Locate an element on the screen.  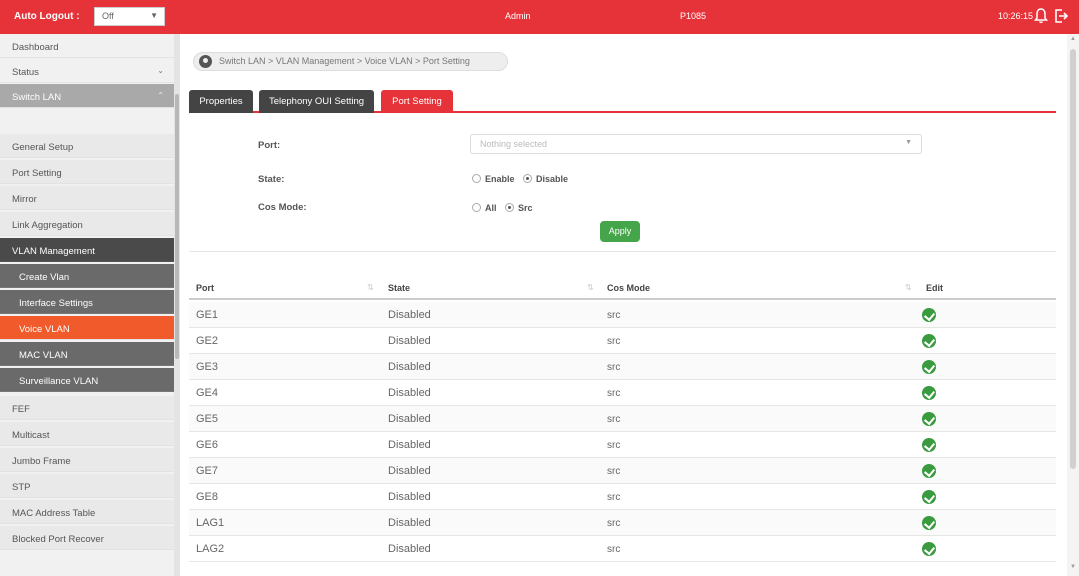
sidebar-item-surveillance-vlan: Surveillance VLAN is located at coordinates (87, 380).